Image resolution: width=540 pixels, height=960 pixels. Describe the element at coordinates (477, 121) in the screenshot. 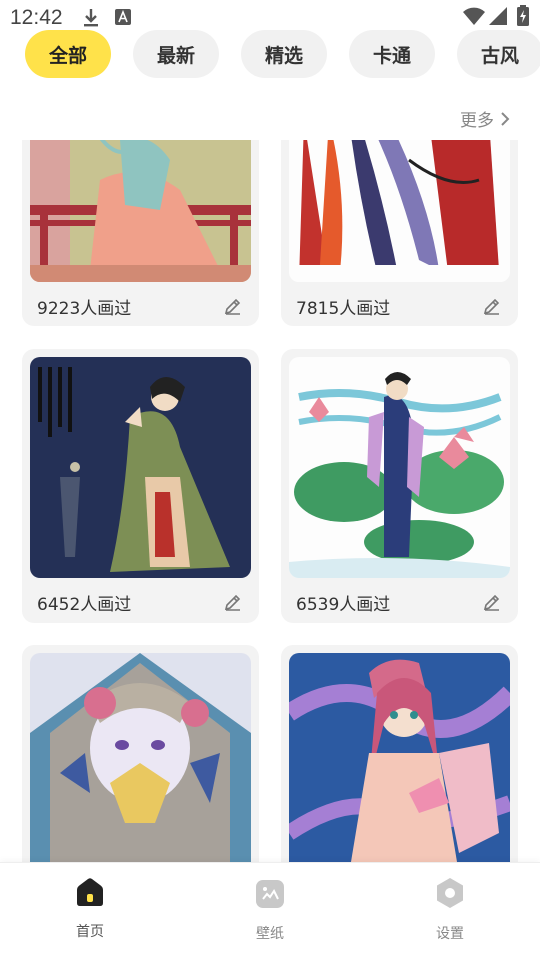

I see `more-label: 更多` at that location.